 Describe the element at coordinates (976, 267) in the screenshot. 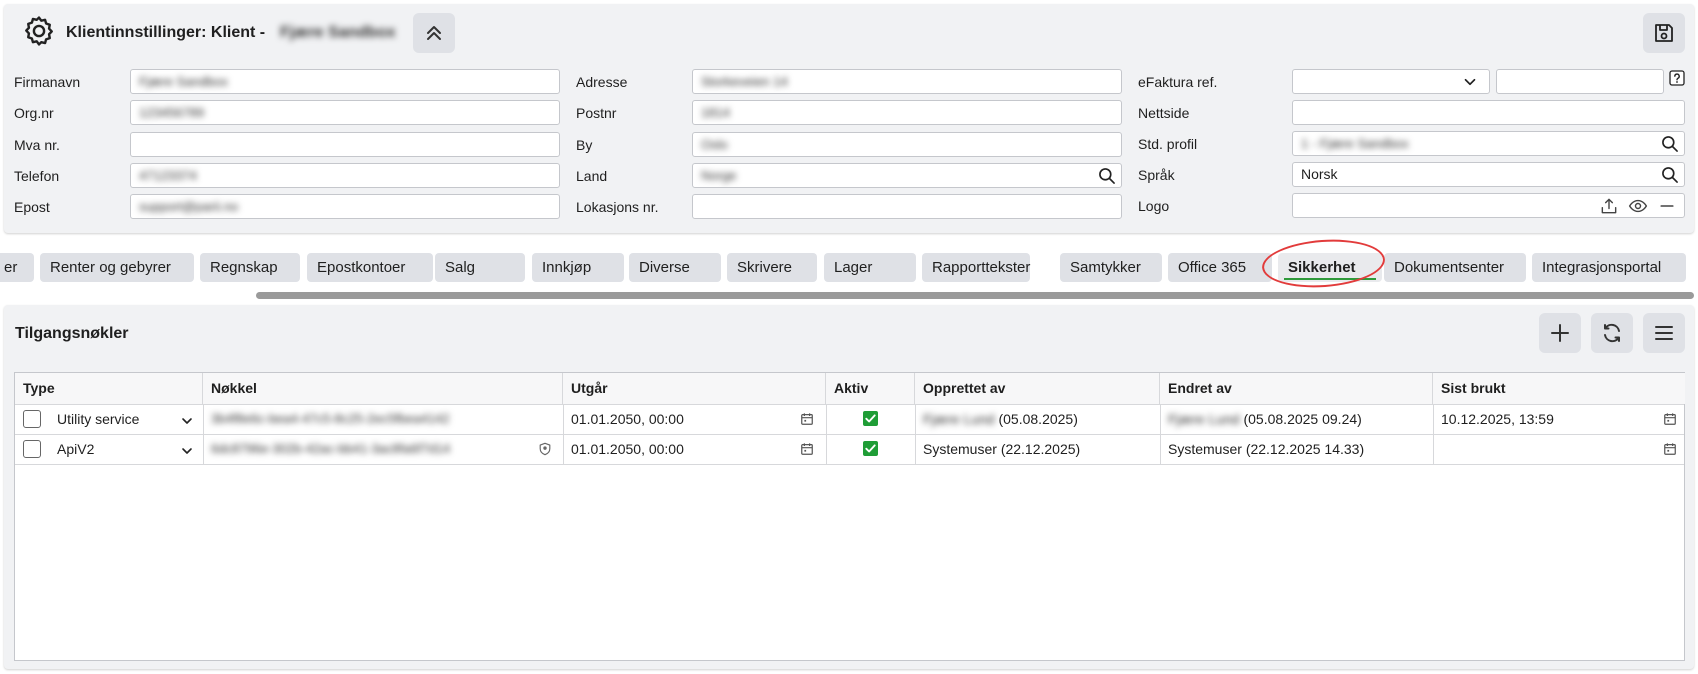

I see `tab-rapporttekster: Rapporttekster` at that location.